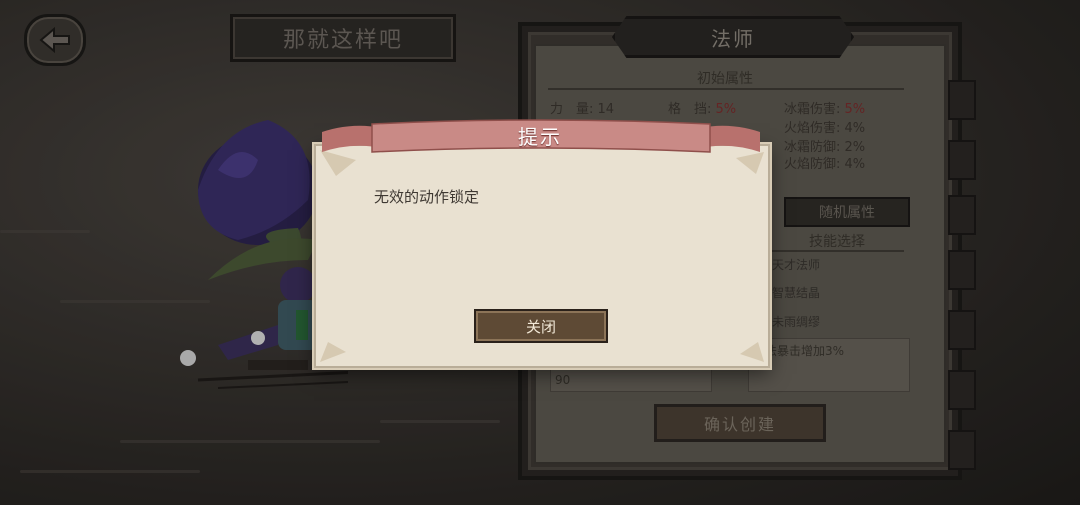 This screenshot has width=1080, height=505. What do you see at coordinates (540, 136) in the screenshot?
I see `dialog-title: 提示` at bounding box center [540, 136].